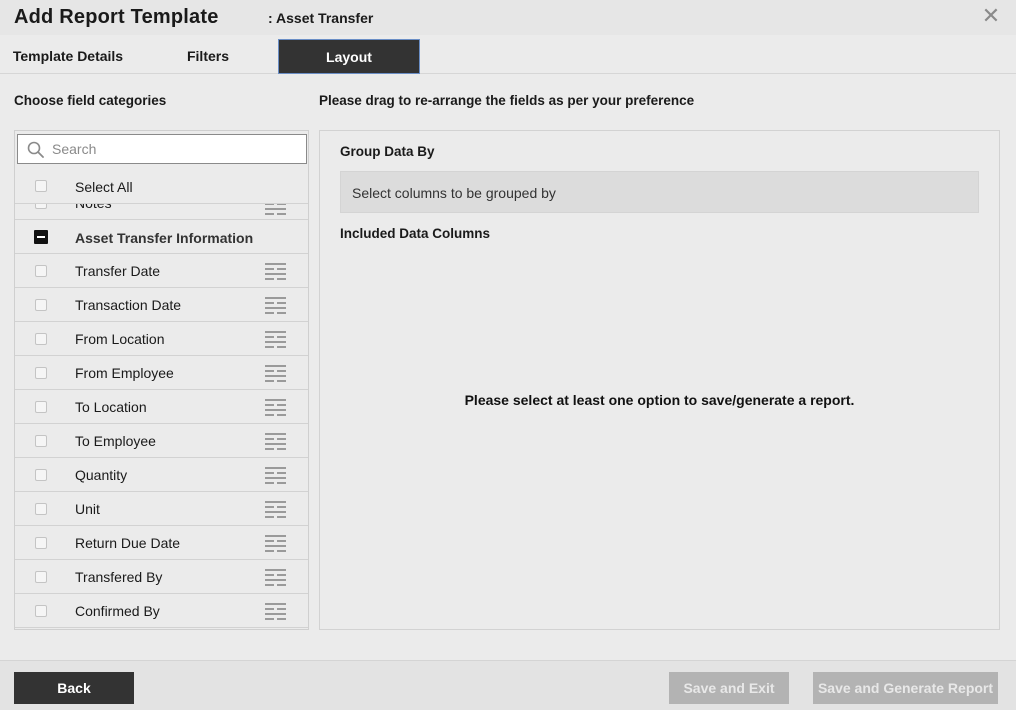  What do you see at coordinates (35, 149) in the screenshot?
I see `search-icon` at bounding box center [35, 149].